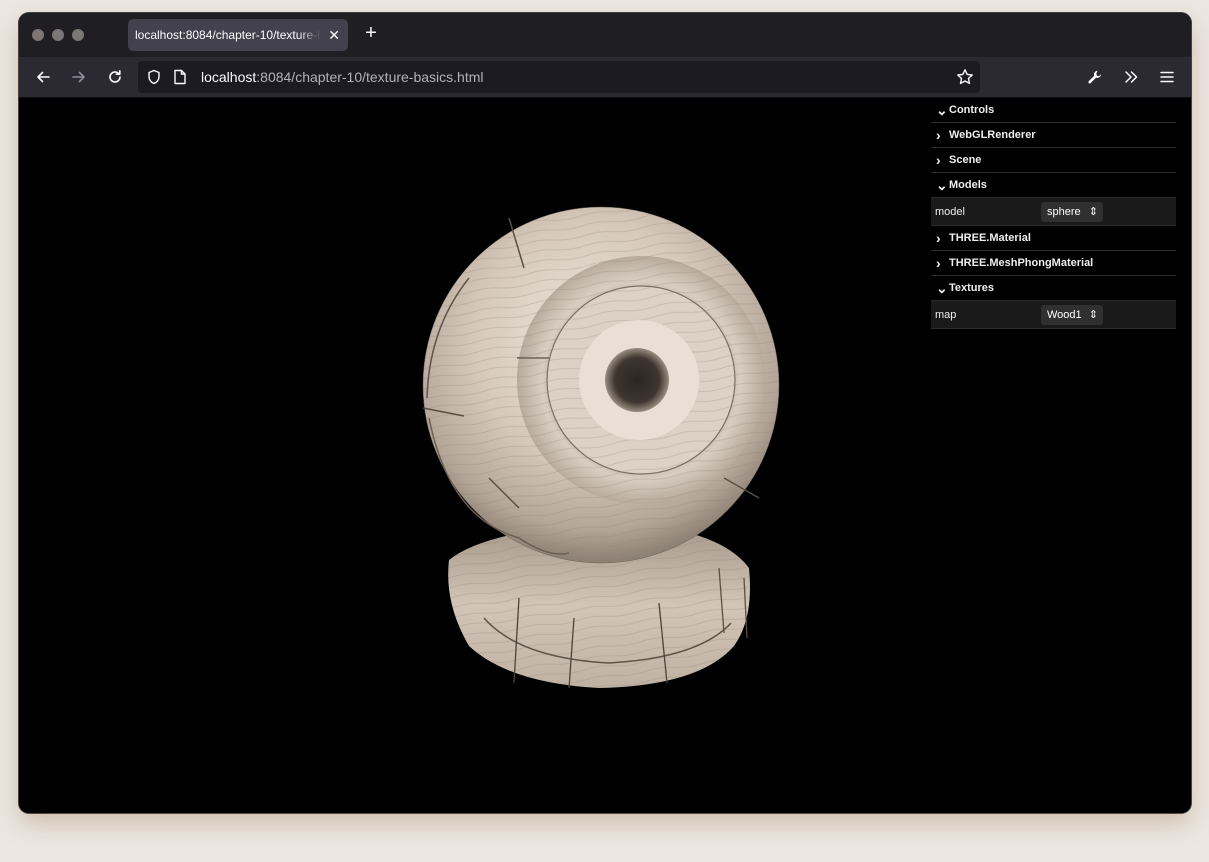 The image size is (1209, 862). I want to click on model-label: model, so click(950, 212).